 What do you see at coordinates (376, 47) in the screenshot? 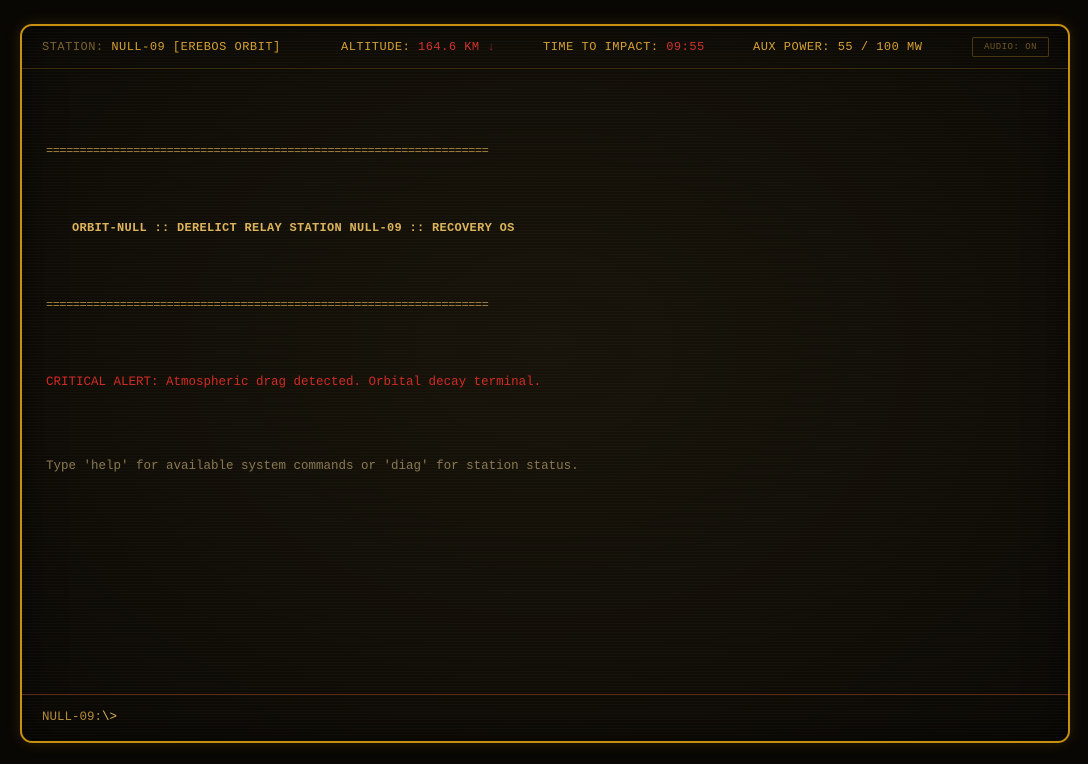
I see `altitude-label: ALTITUDE:` at bounding box center [376, 47].